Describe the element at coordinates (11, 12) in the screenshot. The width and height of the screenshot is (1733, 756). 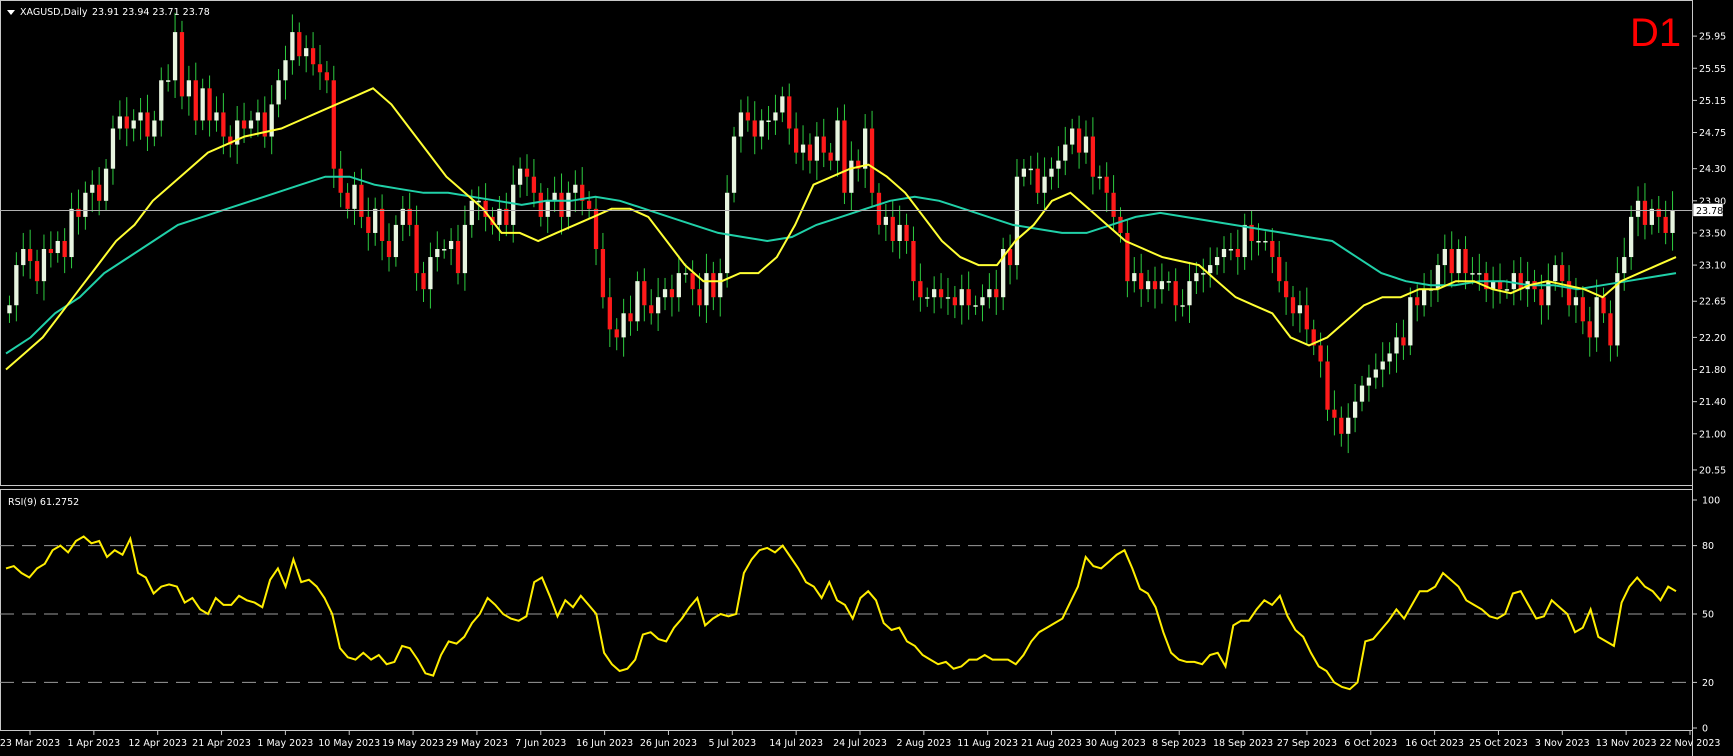
I see `collapse-triangle-icon` at that location.